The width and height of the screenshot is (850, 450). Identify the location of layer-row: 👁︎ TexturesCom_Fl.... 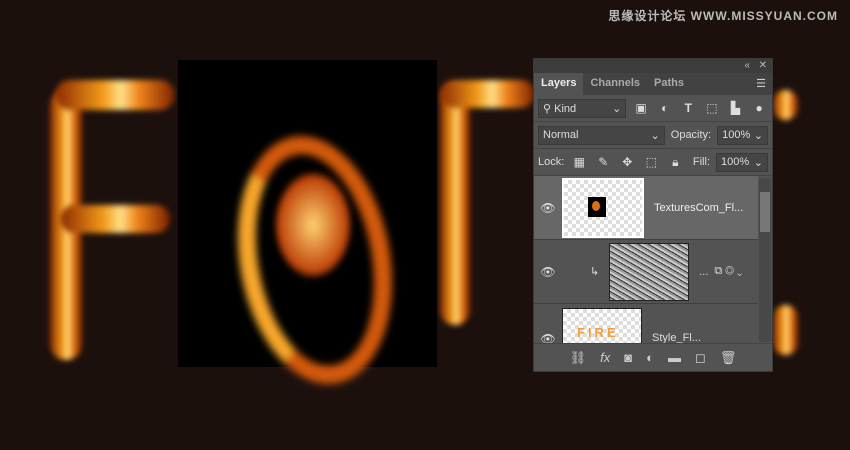
(646, 208).